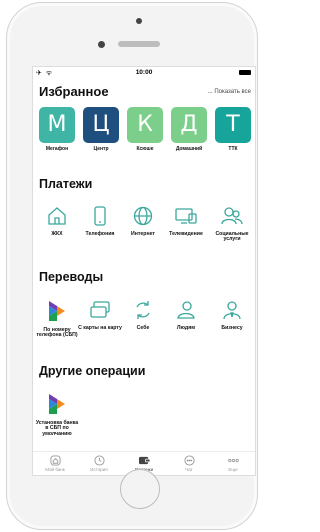 The image size is (320, 532). I want to click on other-title: Другие операции, so click(92, 371).